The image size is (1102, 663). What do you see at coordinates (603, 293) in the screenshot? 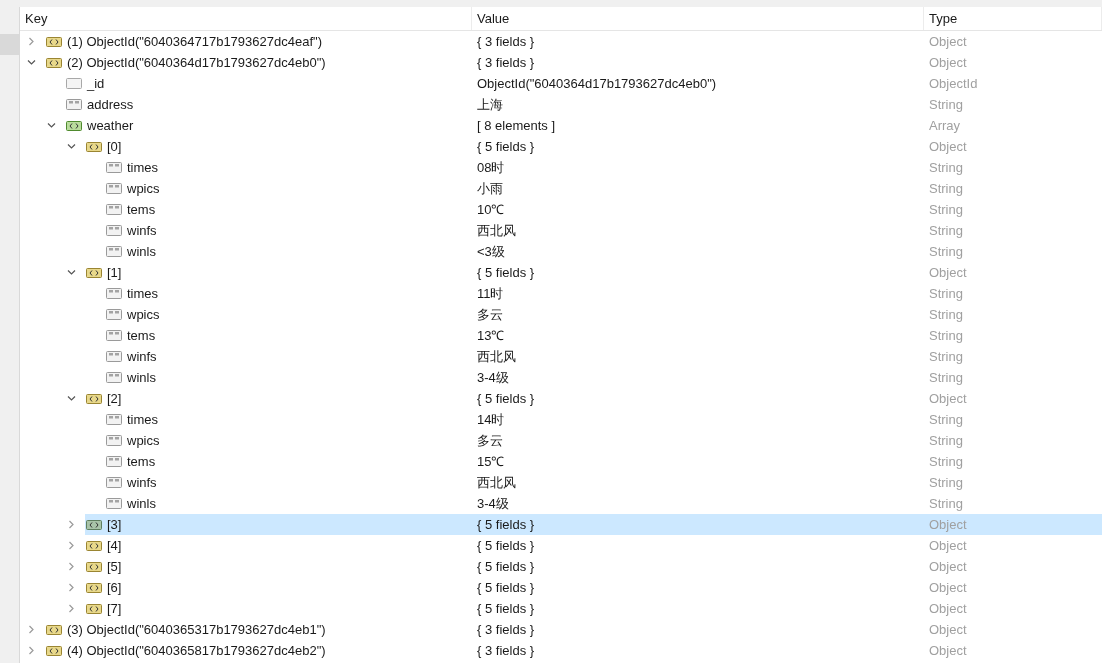
I see `tree-row: times 11时 String` at bounding box center [603, 293].